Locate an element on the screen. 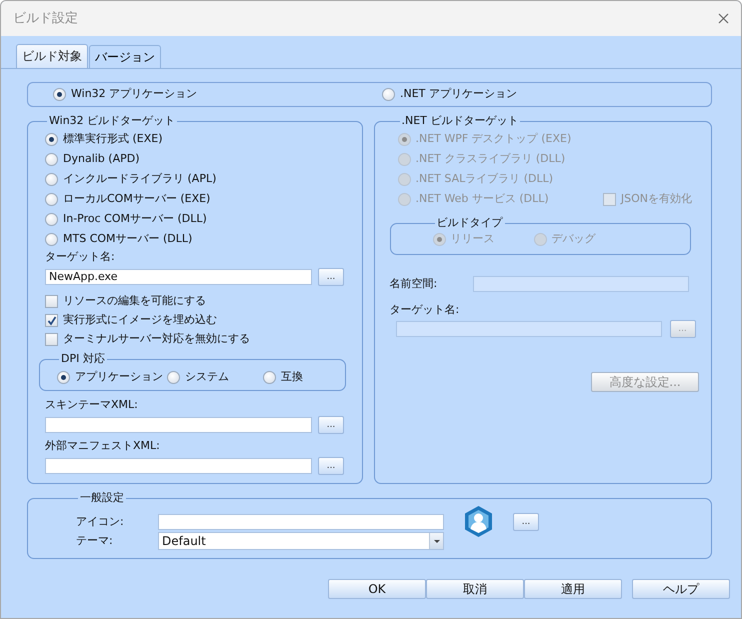 The image size is (742, 619). radio-label: 互換 is located at coordinates (292, 376).